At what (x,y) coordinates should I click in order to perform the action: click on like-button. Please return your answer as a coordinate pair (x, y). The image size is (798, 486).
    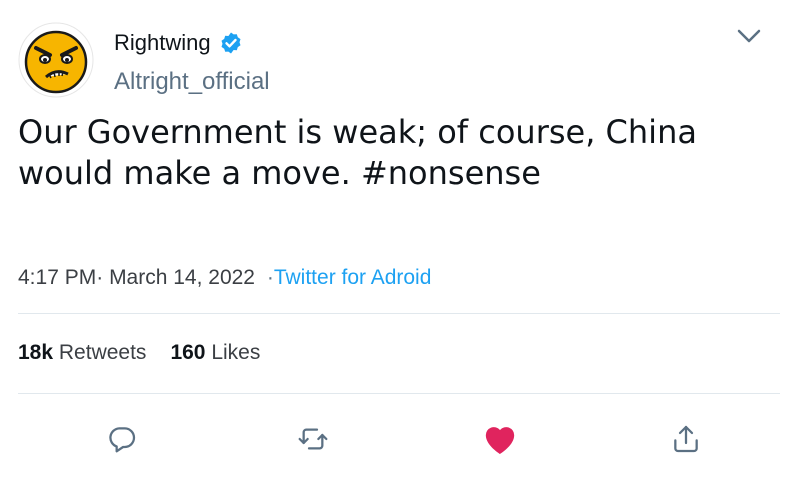
    Looking at the image, I should click on (500, 439).